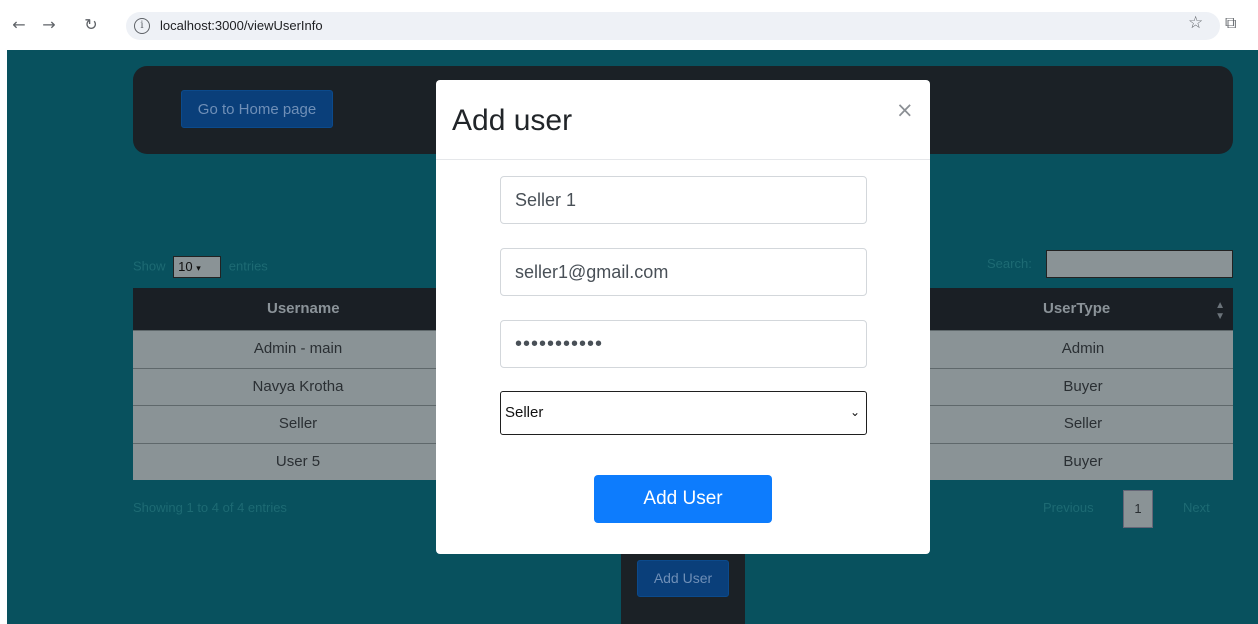 The width and height of the screenshot is (1258, 624). Describe the element at coordinates (1230, 23) in the screenshot. I see `puzzle-icon: ⧉` at that location.